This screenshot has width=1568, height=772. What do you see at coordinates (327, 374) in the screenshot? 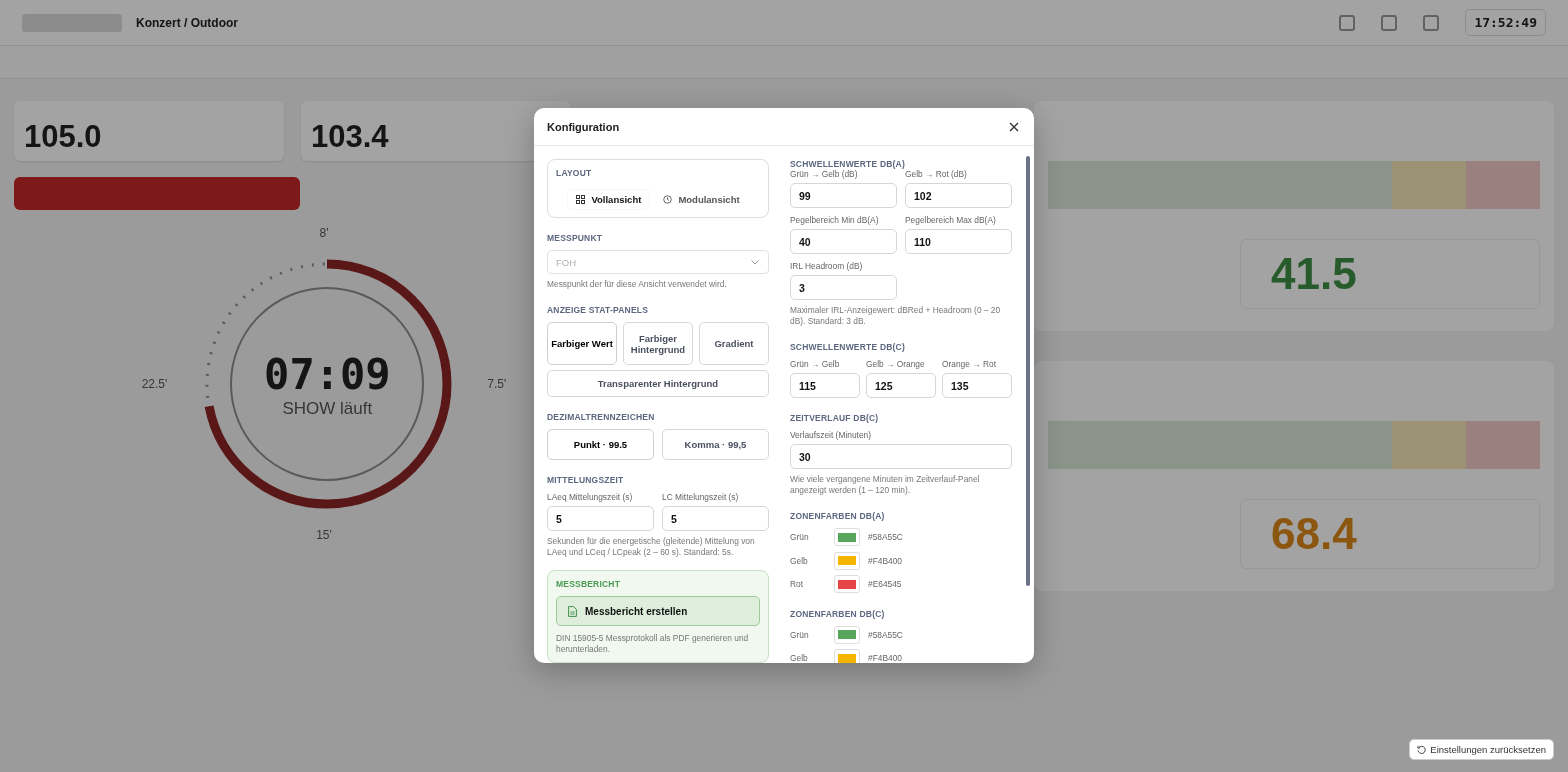
I see `timer-time: 07:09` at bounding box center [327, 374].